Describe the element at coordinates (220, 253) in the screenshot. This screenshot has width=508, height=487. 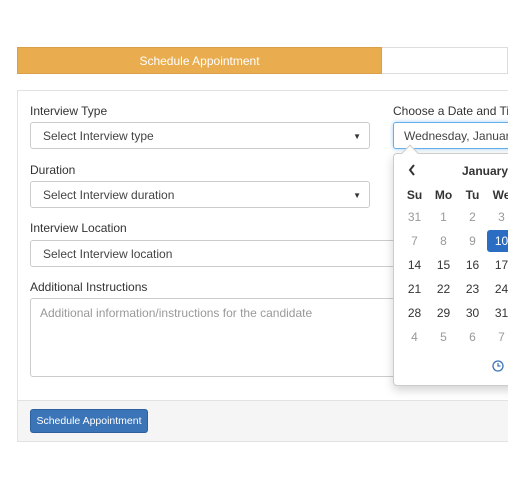
I see `location-select: Select Interview location` at that location.